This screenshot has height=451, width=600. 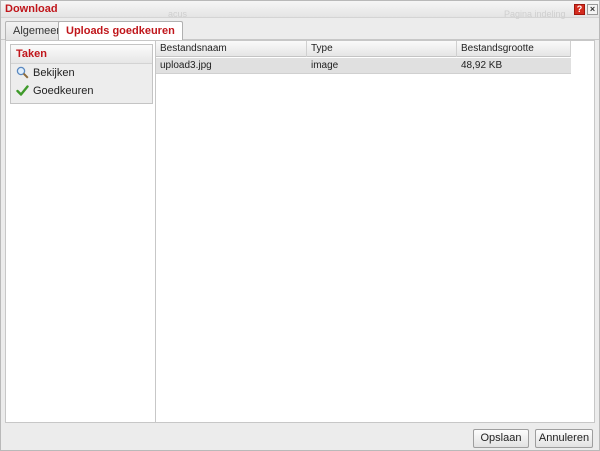 I want to click on grid-header: Bestandsnaam Type Bestandsgrootte, so click(x=363, y=49).